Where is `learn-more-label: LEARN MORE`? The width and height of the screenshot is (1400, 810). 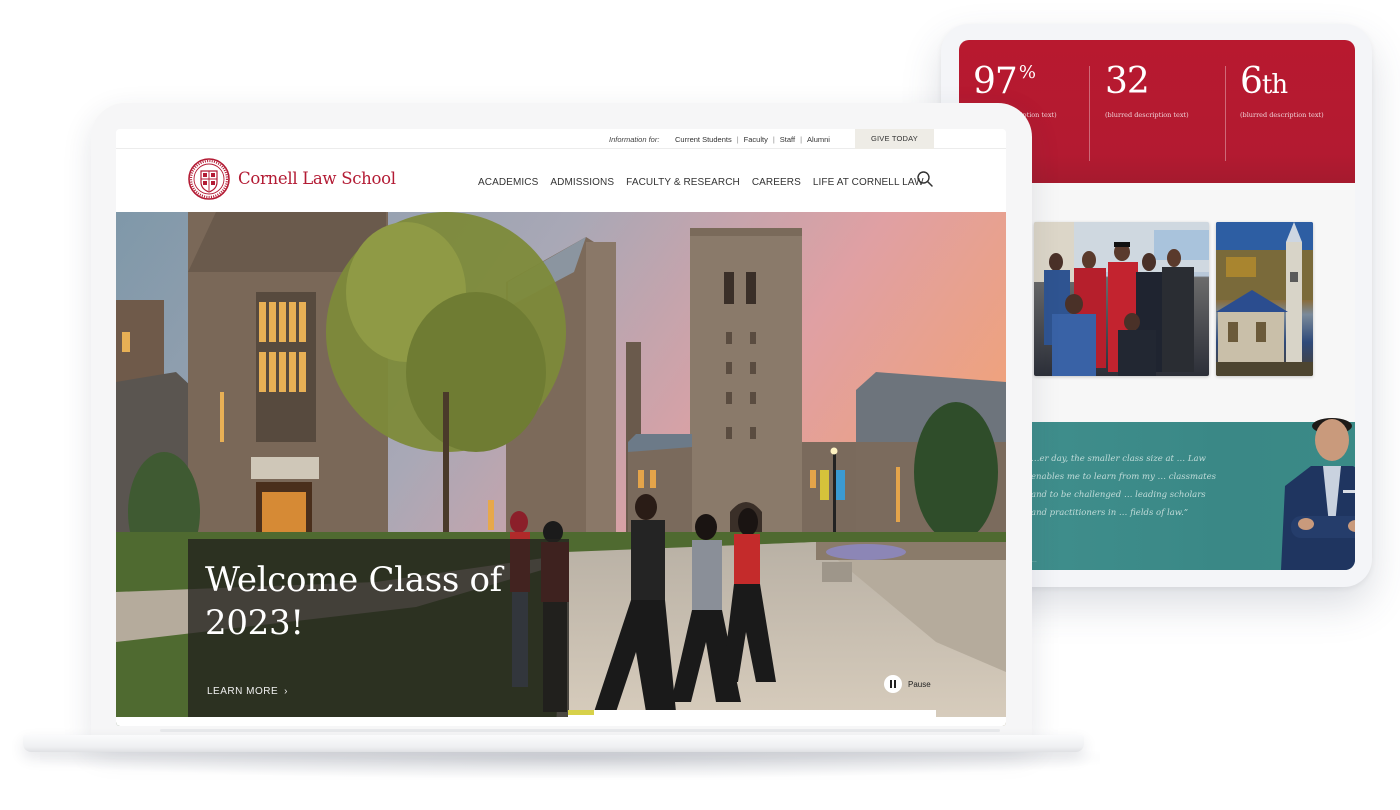
learn-more-label: LEARN MORE is located at coordinates (243, 691).